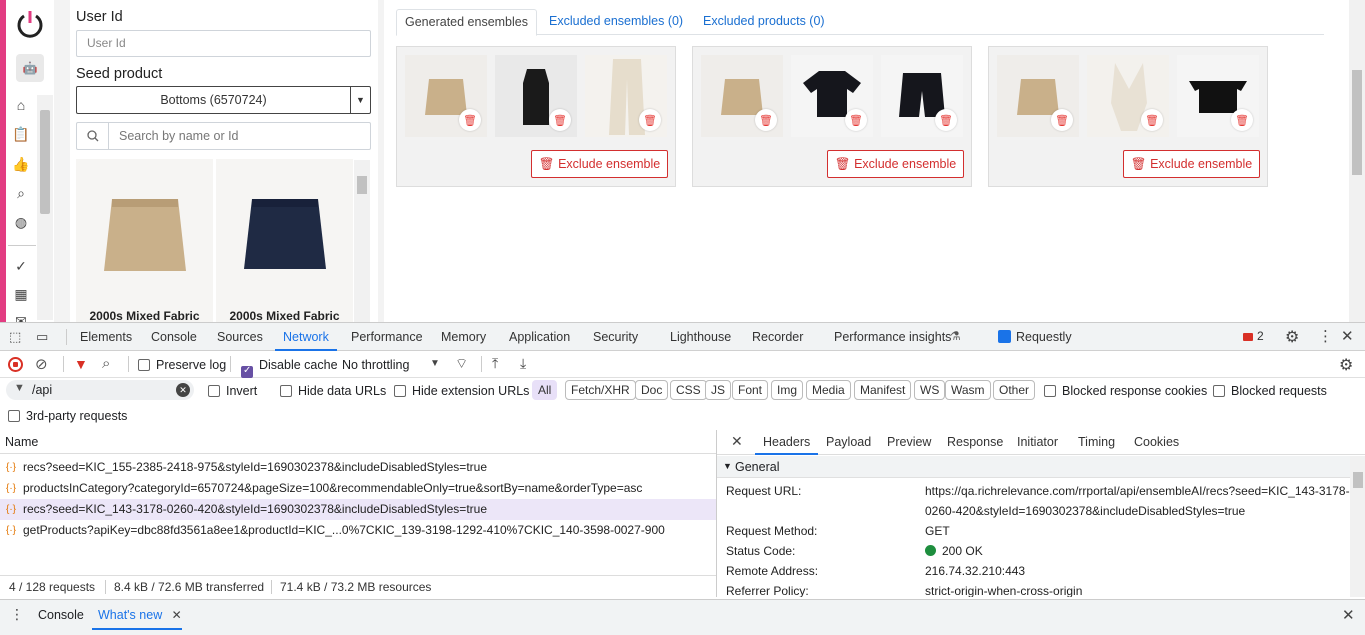 The image size is (1365, 635). Describe the element at coordinates (1260, 336) in the screenshot. I see `issues-count: 2` at that location.